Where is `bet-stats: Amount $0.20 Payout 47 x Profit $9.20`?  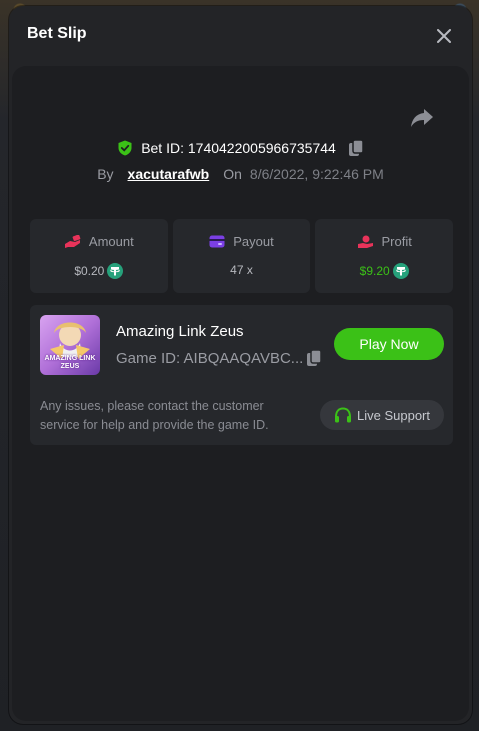
bet-stats: Amount $0.20 Payout 47 x Profit $9.20 is located at coordinates (242, 256).